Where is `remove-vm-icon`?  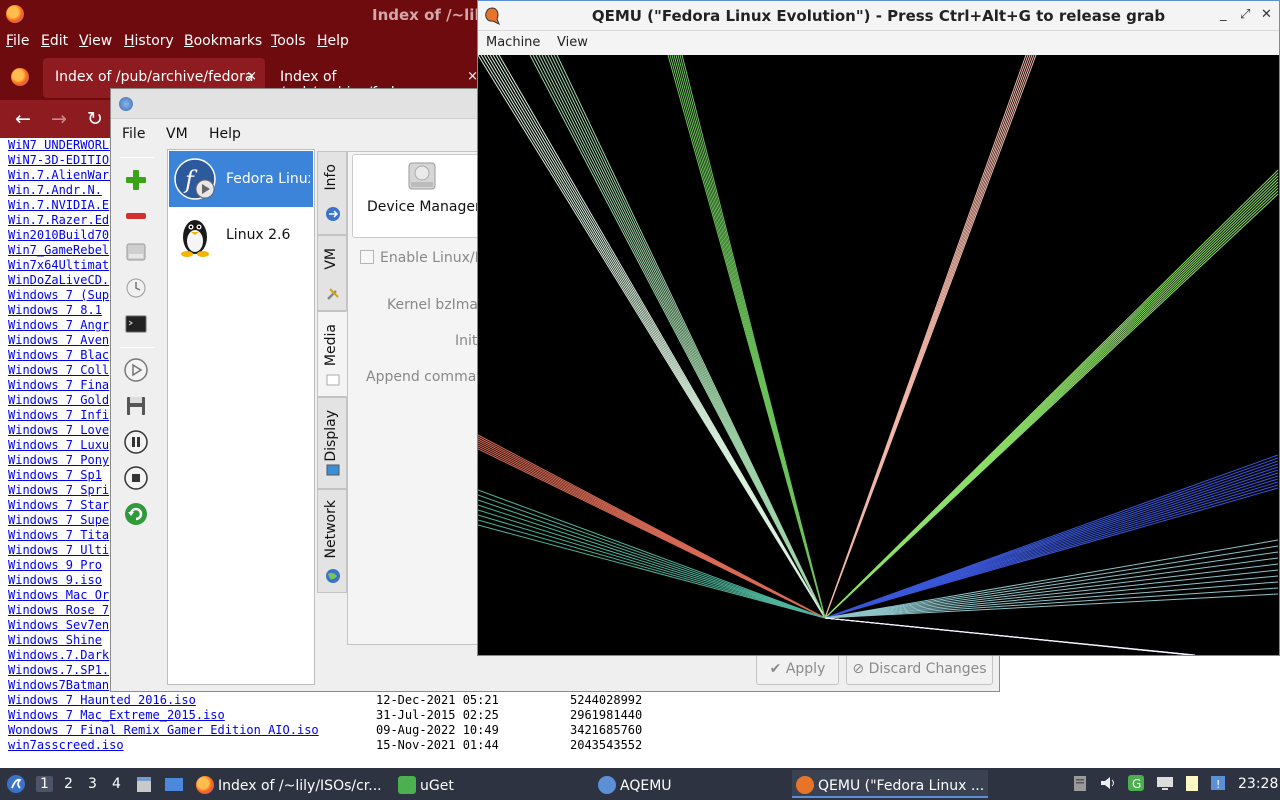
remove-vm-icon is located at coordinates (136, 216).